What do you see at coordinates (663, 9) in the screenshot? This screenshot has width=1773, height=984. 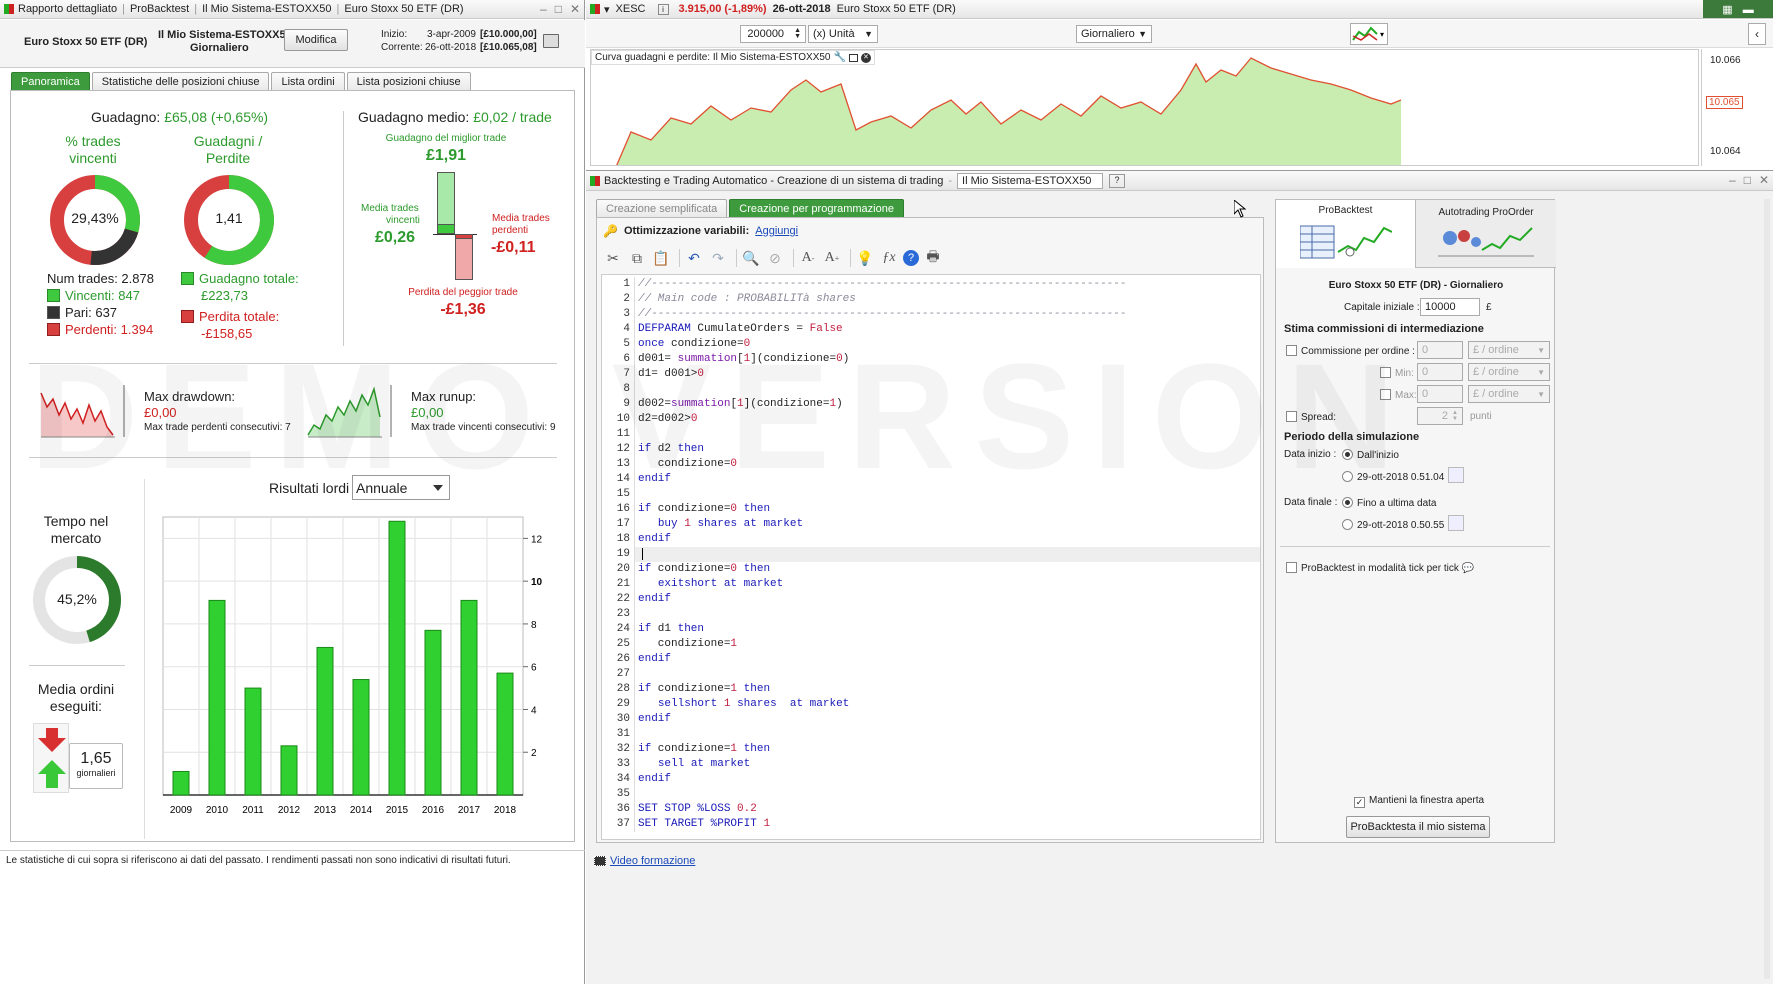 I see `info-icon: i` at bounding box center [663, 9].